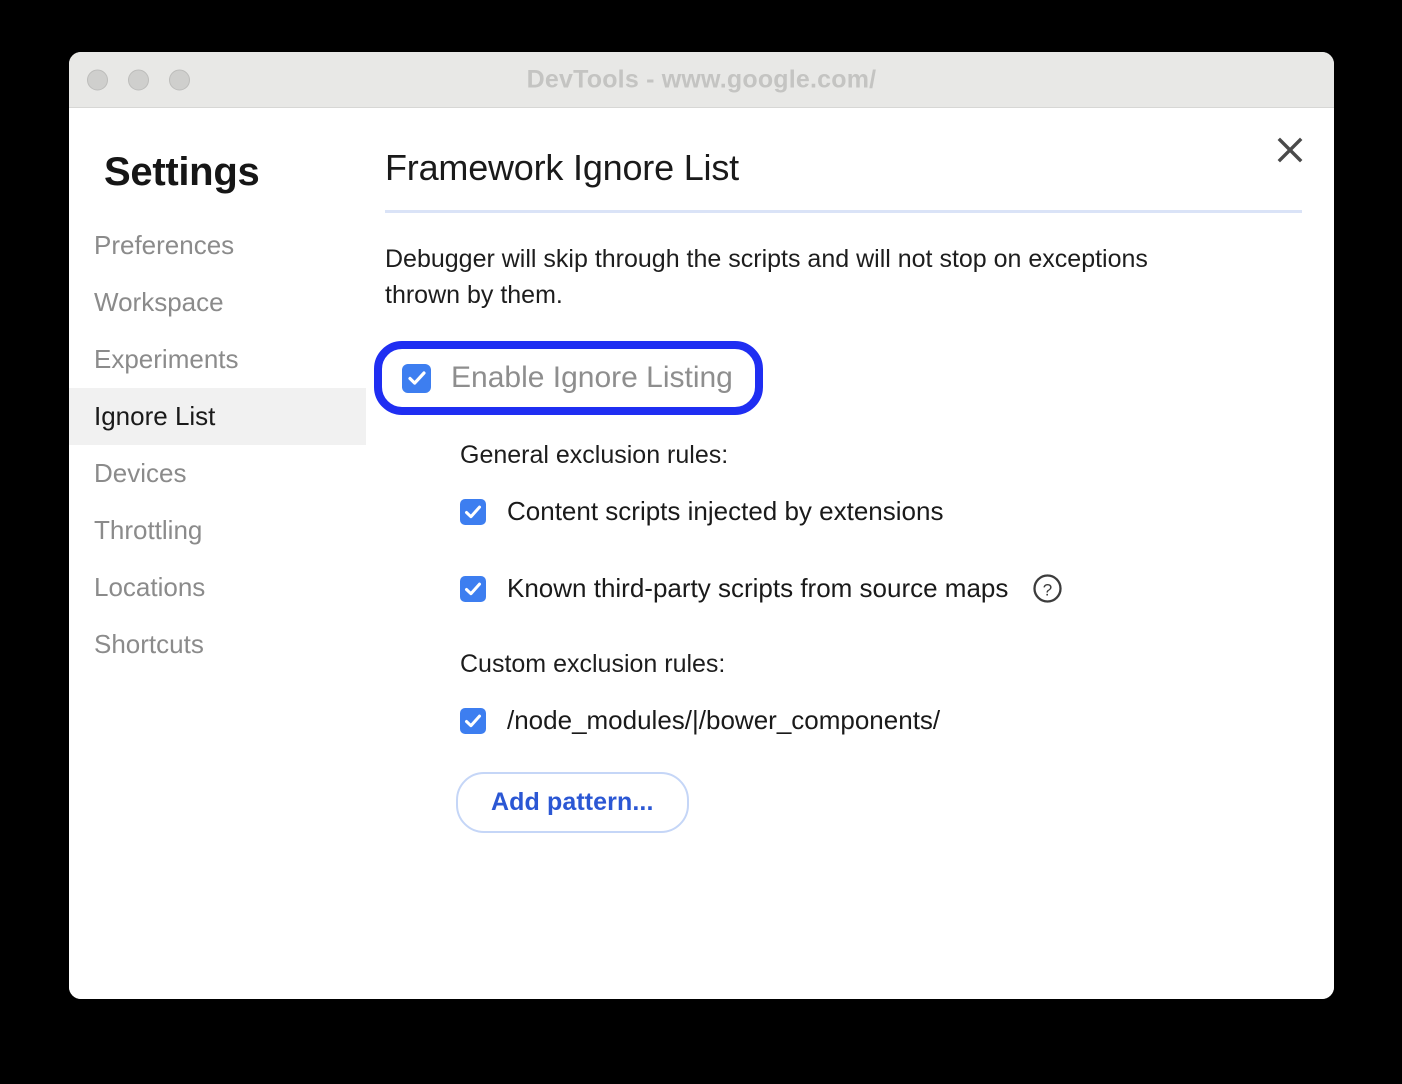  I want to click on close-settings-button, so click(1290, 150).